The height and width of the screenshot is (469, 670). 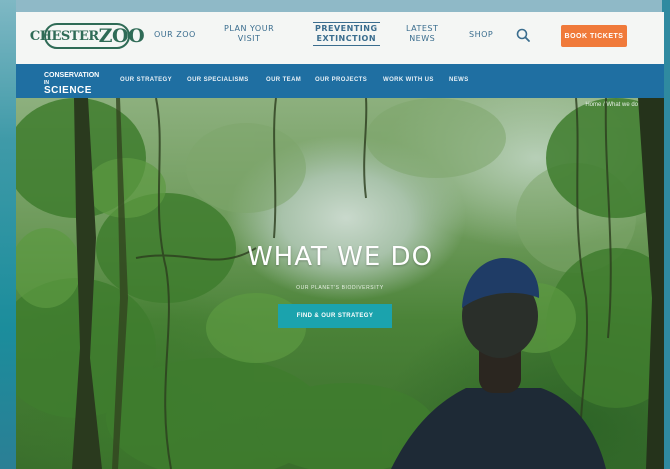 I want to click on nav-label: OUR ZOO, so click(x=175, y=34).